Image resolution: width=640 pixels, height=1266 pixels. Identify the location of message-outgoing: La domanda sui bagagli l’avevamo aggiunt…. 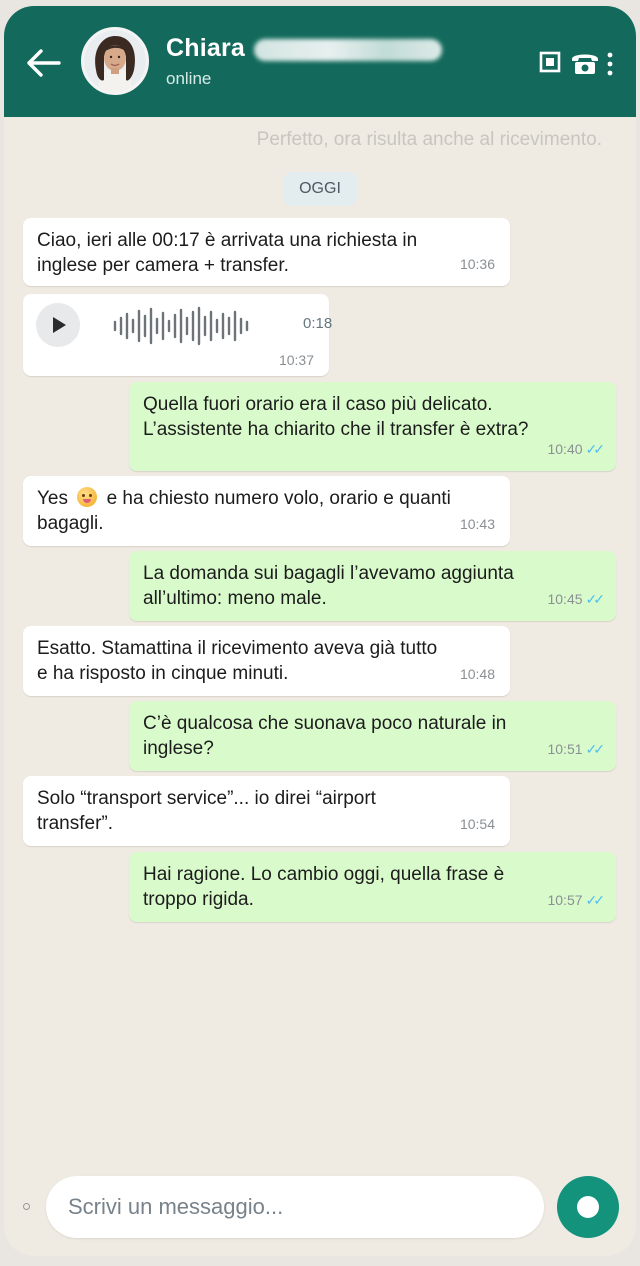
(372, 586).